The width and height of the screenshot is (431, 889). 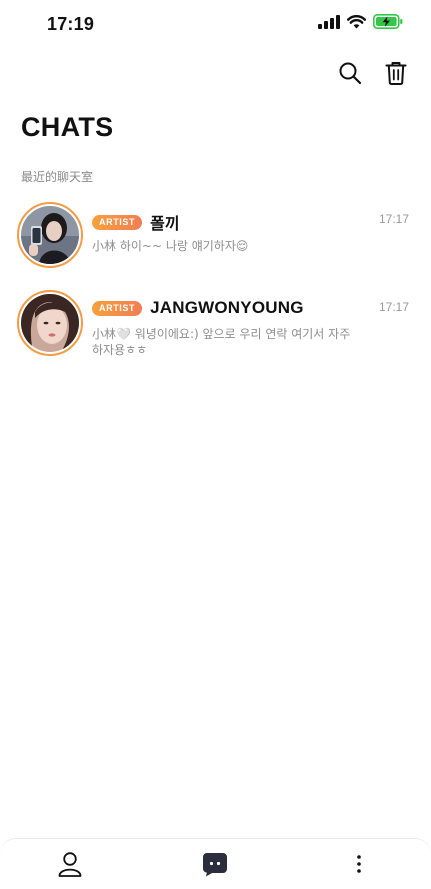 What do you see at coordinates (71, 24) in the screenshot?
I see `status-time: 17:19` at bounding box center [71, 24].